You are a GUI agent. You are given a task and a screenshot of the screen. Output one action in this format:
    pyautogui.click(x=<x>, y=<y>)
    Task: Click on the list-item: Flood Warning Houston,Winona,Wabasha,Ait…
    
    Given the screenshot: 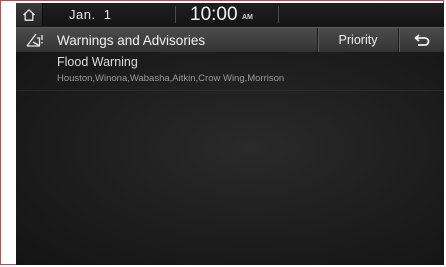 What is the action you would take?
    pyautogui.click(x=230, y=71)
    